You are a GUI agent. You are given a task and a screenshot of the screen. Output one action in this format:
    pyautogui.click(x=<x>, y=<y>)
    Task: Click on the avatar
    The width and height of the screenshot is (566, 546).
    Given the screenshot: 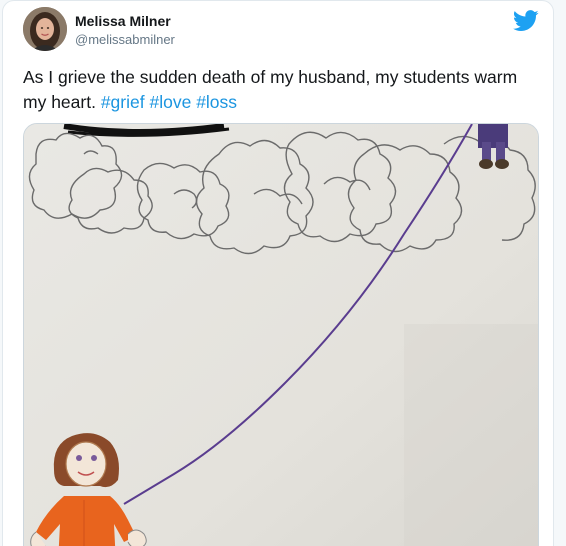 What is the action you would take?
    pyautogui.click(x=45, y=29)
    